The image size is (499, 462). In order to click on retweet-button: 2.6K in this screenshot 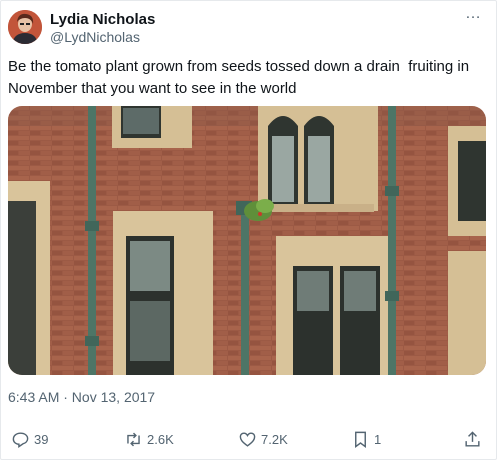, I will do `click(149, 439)`.